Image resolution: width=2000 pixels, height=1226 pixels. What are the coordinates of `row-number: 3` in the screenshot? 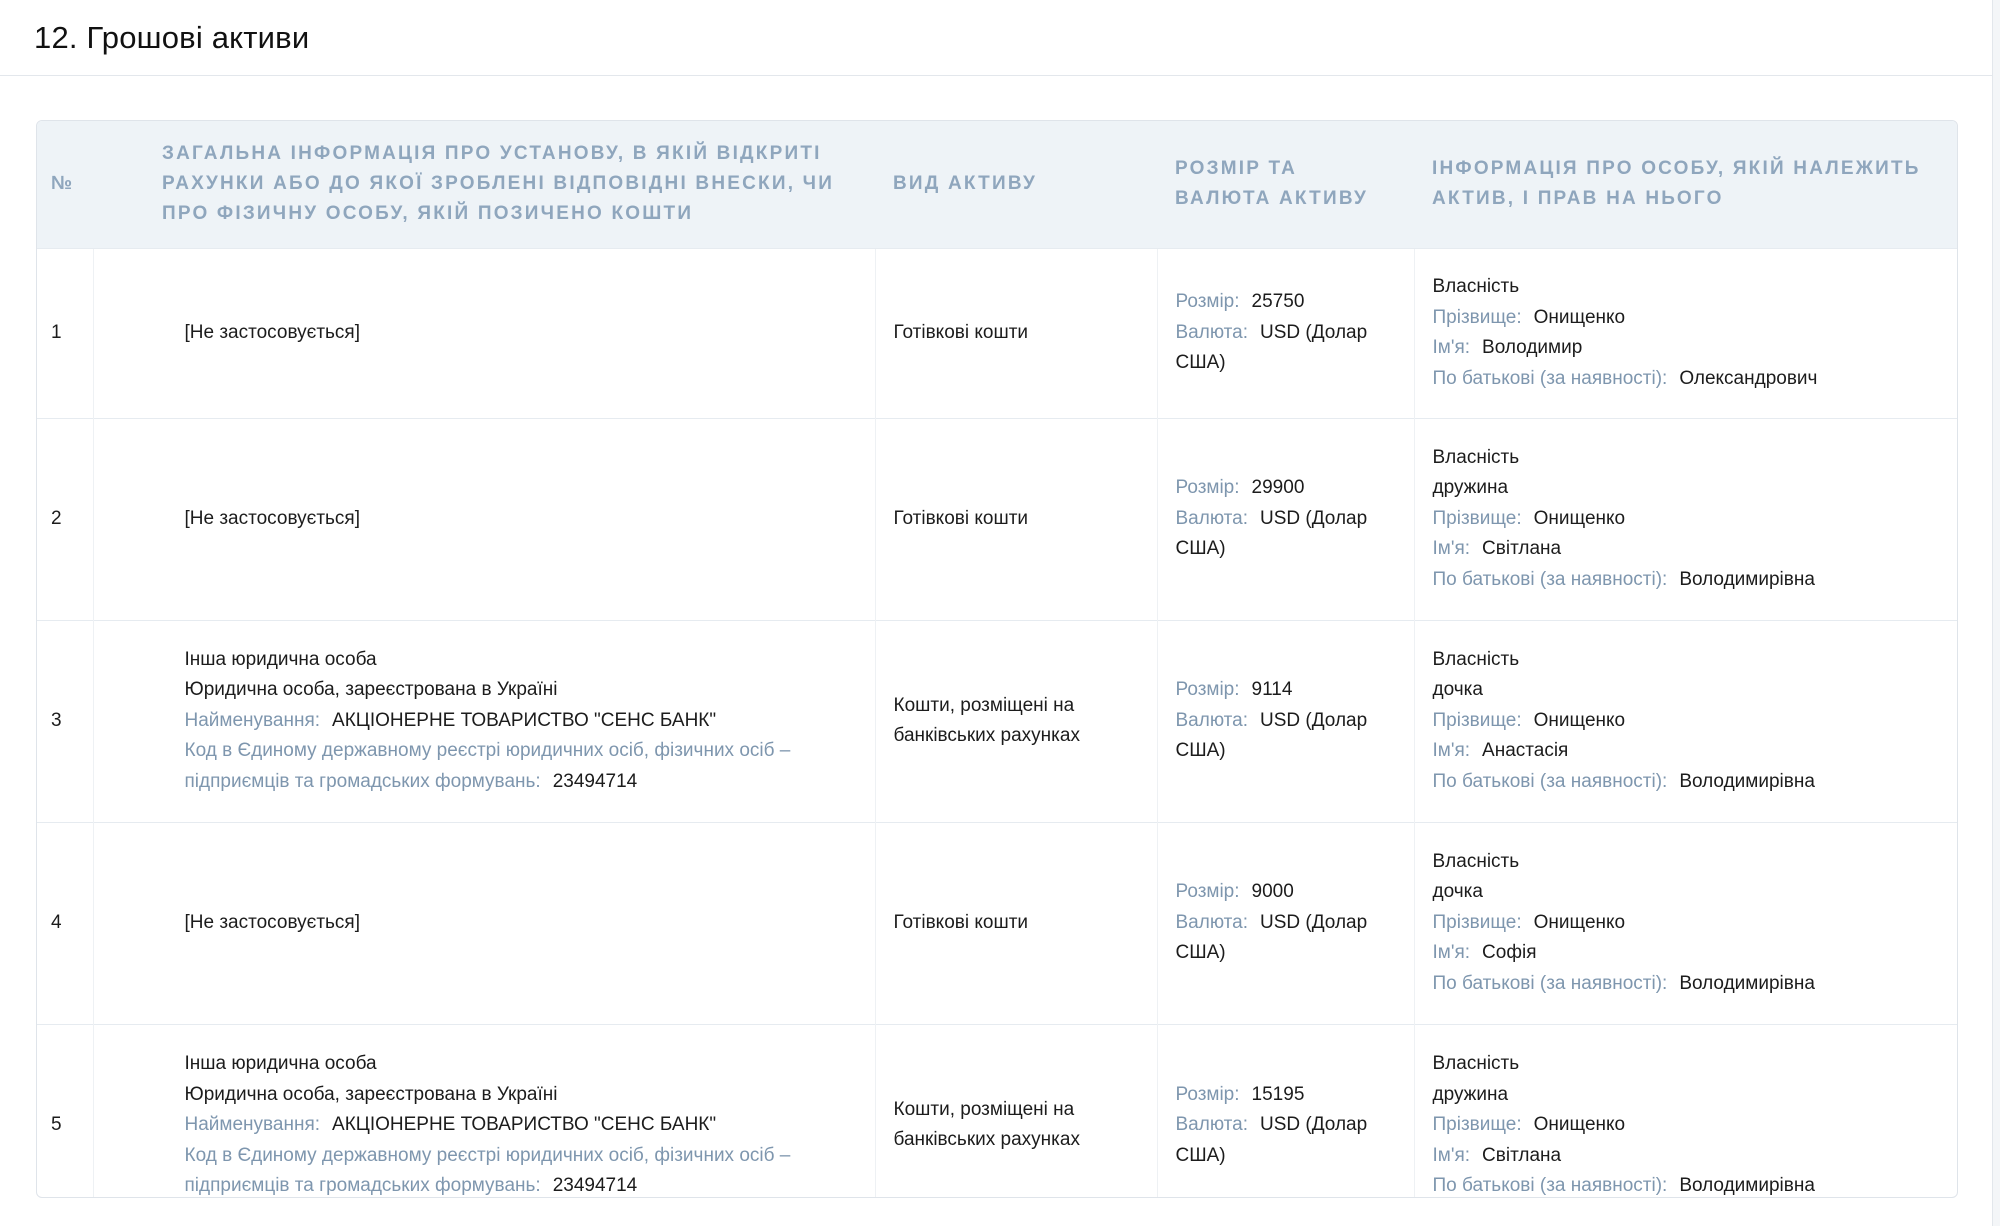 It's located at (65, 720).